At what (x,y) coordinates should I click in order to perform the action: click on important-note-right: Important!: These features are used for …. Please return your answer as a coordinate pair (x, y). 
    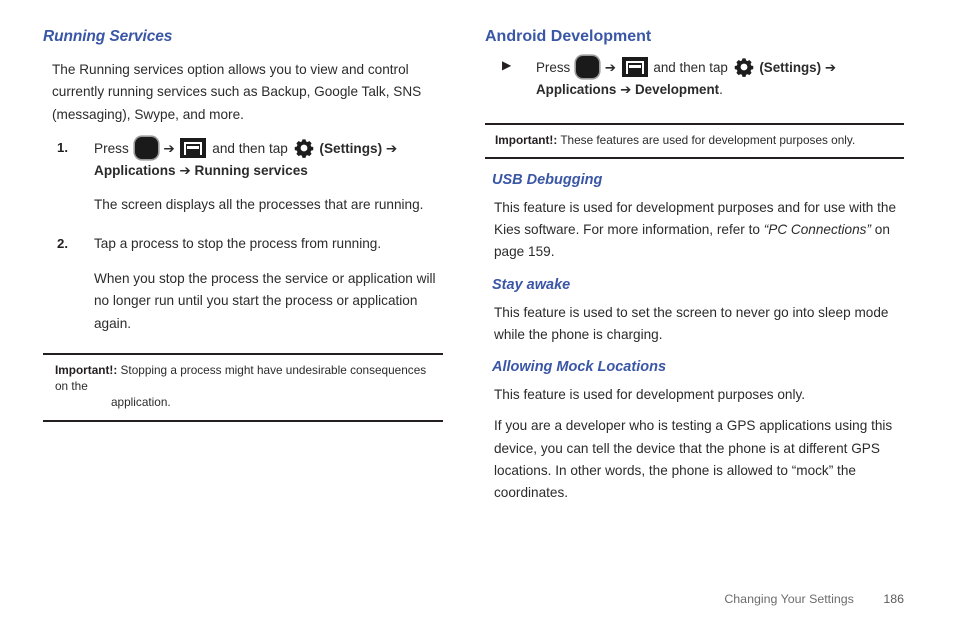
    Looking at the image, I should click on (694, 140).